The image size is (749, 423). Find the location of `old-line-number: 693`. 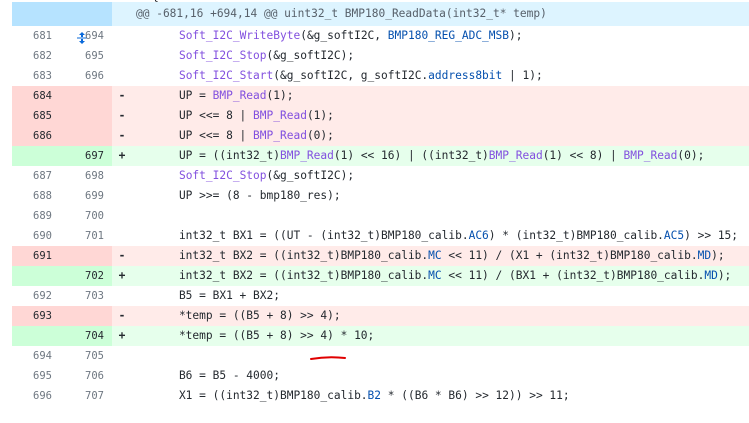

old-line-number: 693 is located at coordinates (36, 316).